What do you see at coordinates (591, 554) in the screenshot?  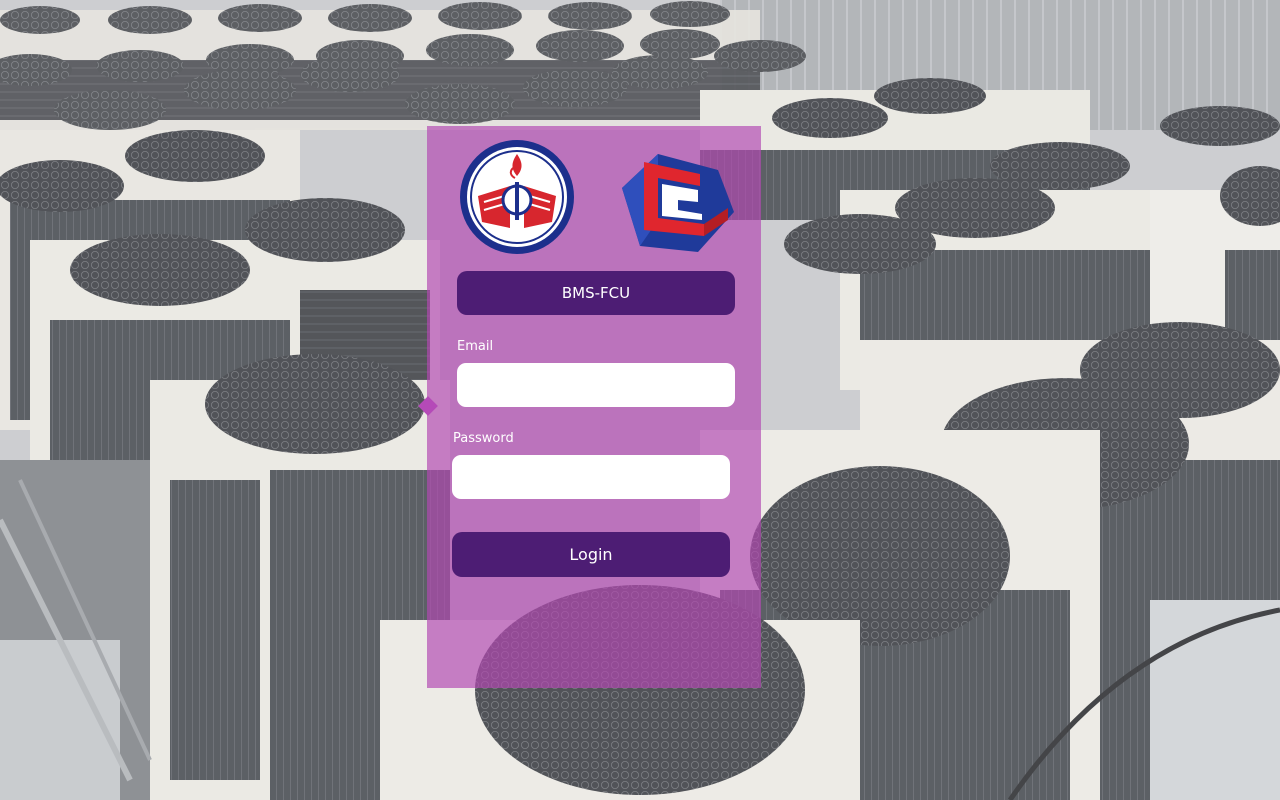 I see `login-button: Login` at bounding box center [591, 554].